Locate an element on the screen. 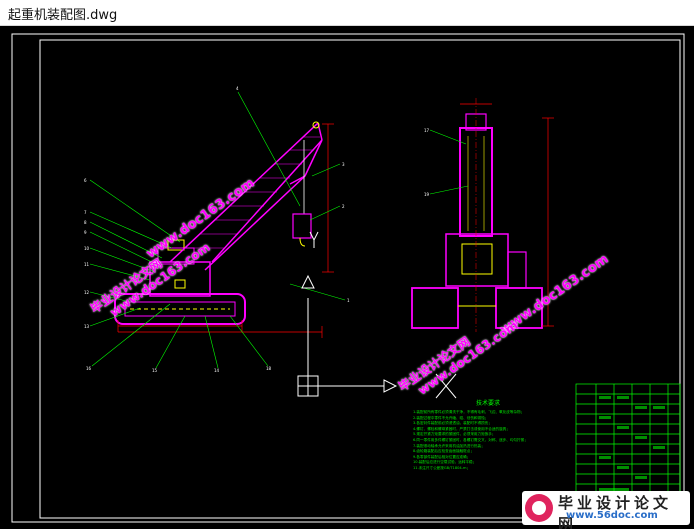 The image size is (694, 529). logo-icon is located at coordinates (539, 508).